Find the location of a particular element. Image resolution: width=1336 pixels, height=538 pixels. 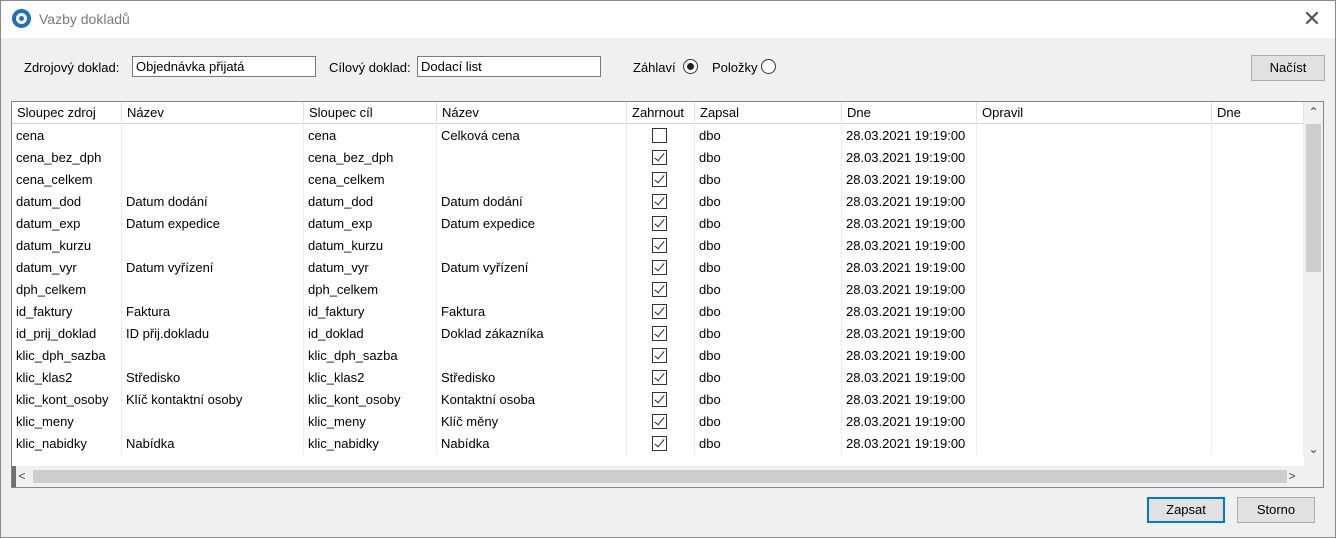

cell-target-column: cena_celkem is located at coordinates (370, 180).